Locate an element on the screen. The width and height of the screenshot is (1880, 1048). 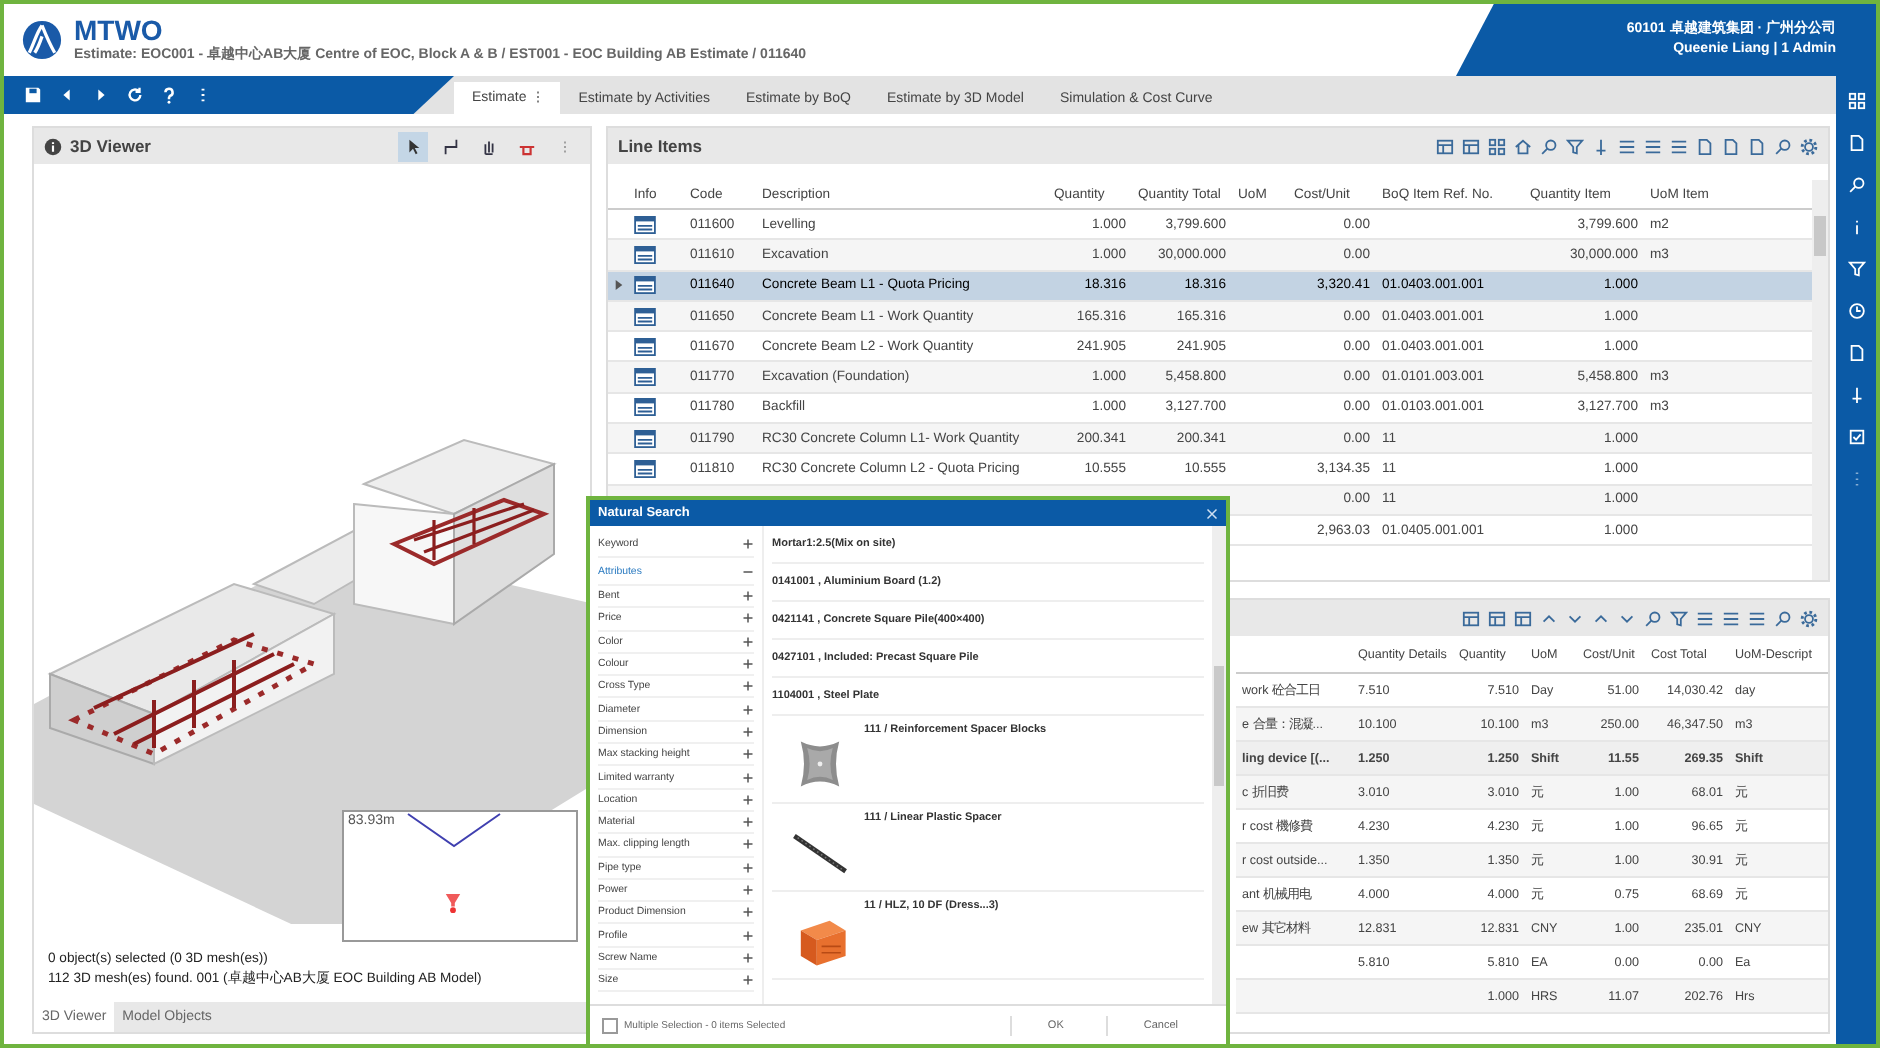
view-cone-icon is located at coordinates (454, 830).